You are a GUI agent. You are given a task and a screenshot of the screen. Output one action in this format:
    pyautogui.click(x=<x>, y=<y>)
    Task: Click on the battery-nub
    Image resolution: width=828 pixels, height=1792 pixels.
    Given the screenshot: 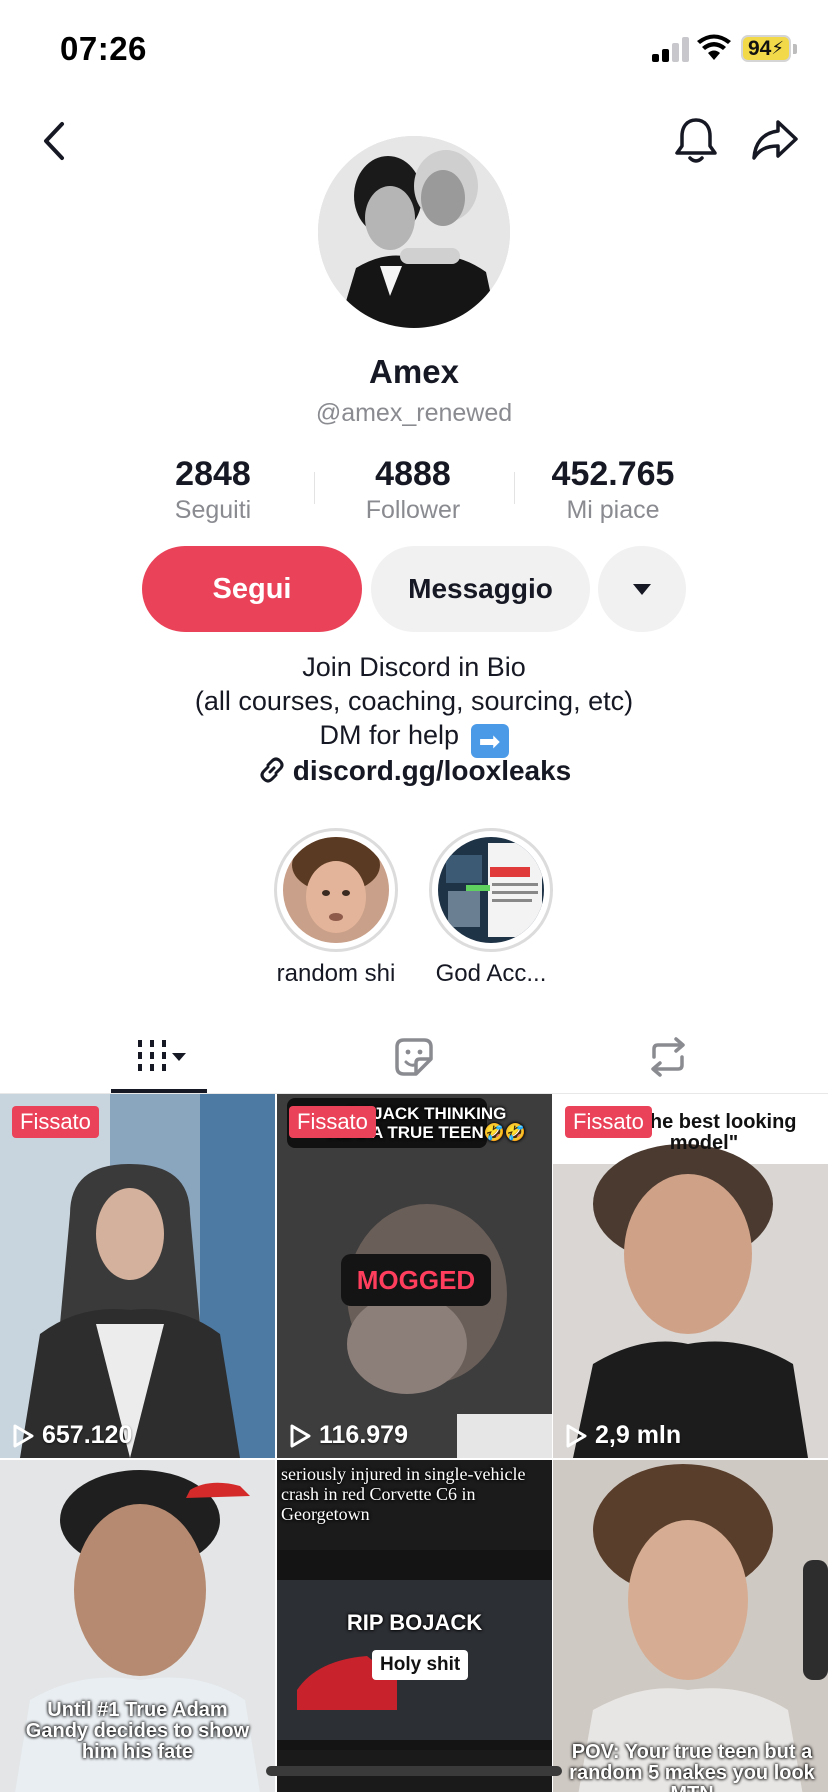 What is the action you would take?
    pyautogui.click(x=795, y=49)
    